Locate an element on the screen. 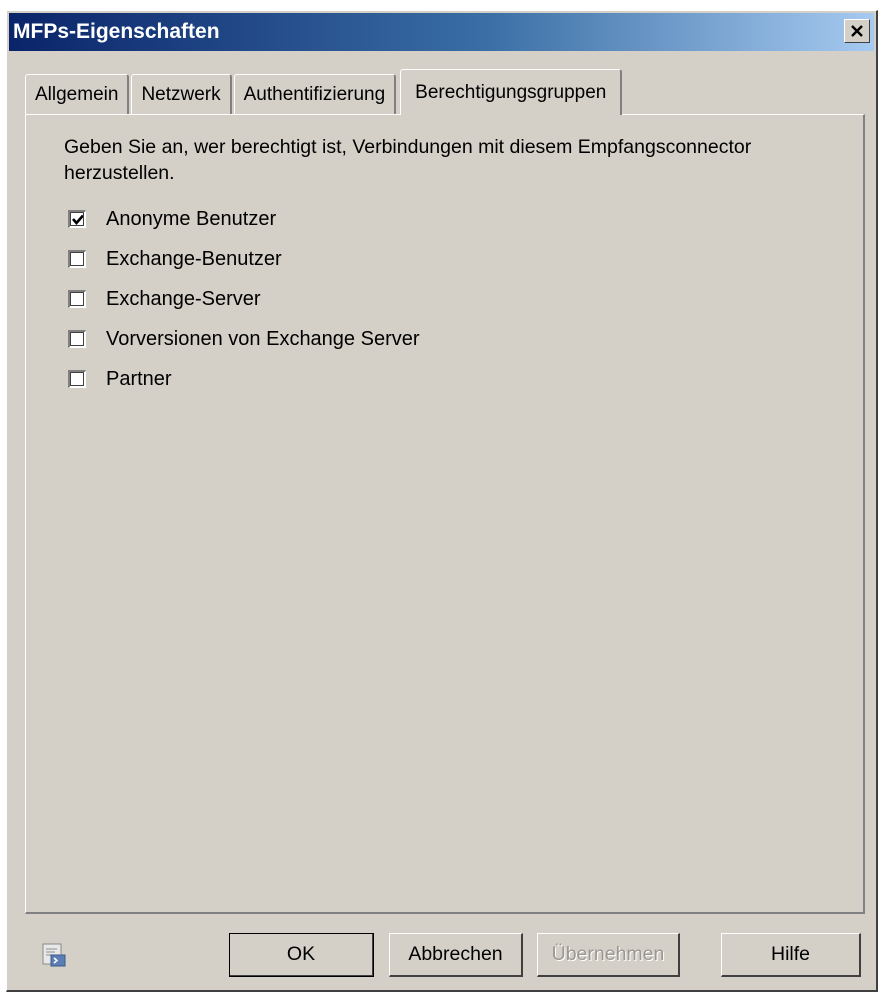 The height and width of the screenshot is (995, 884). option-label: Partner is located at coordinates (139, 378).